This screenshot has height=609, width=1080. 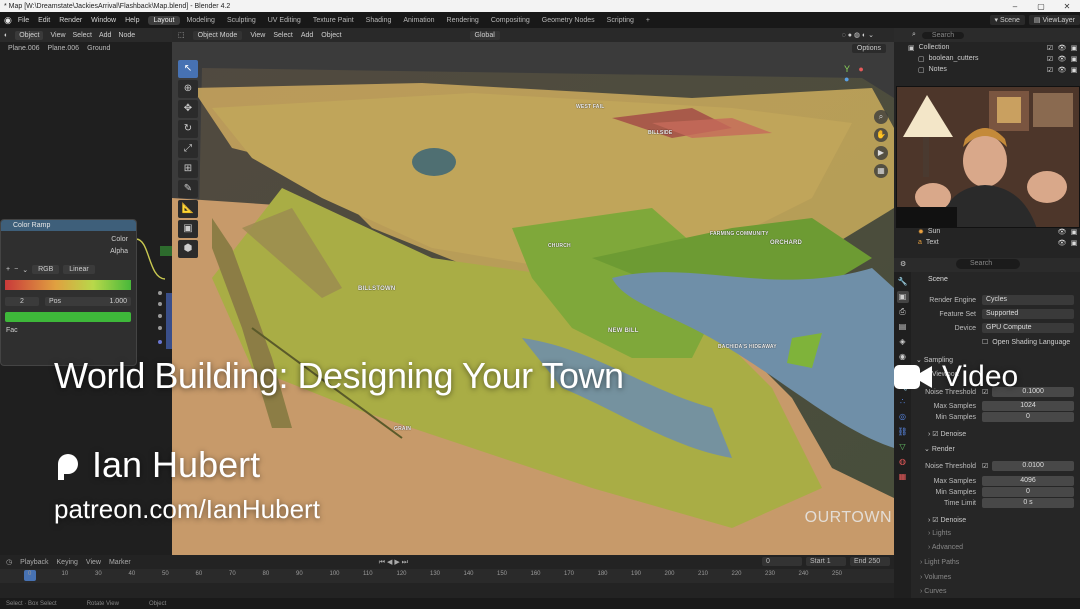 I want to click on playback-controls: ⏮ ◀ ▶ ⏭, so click(x=393, y=562).